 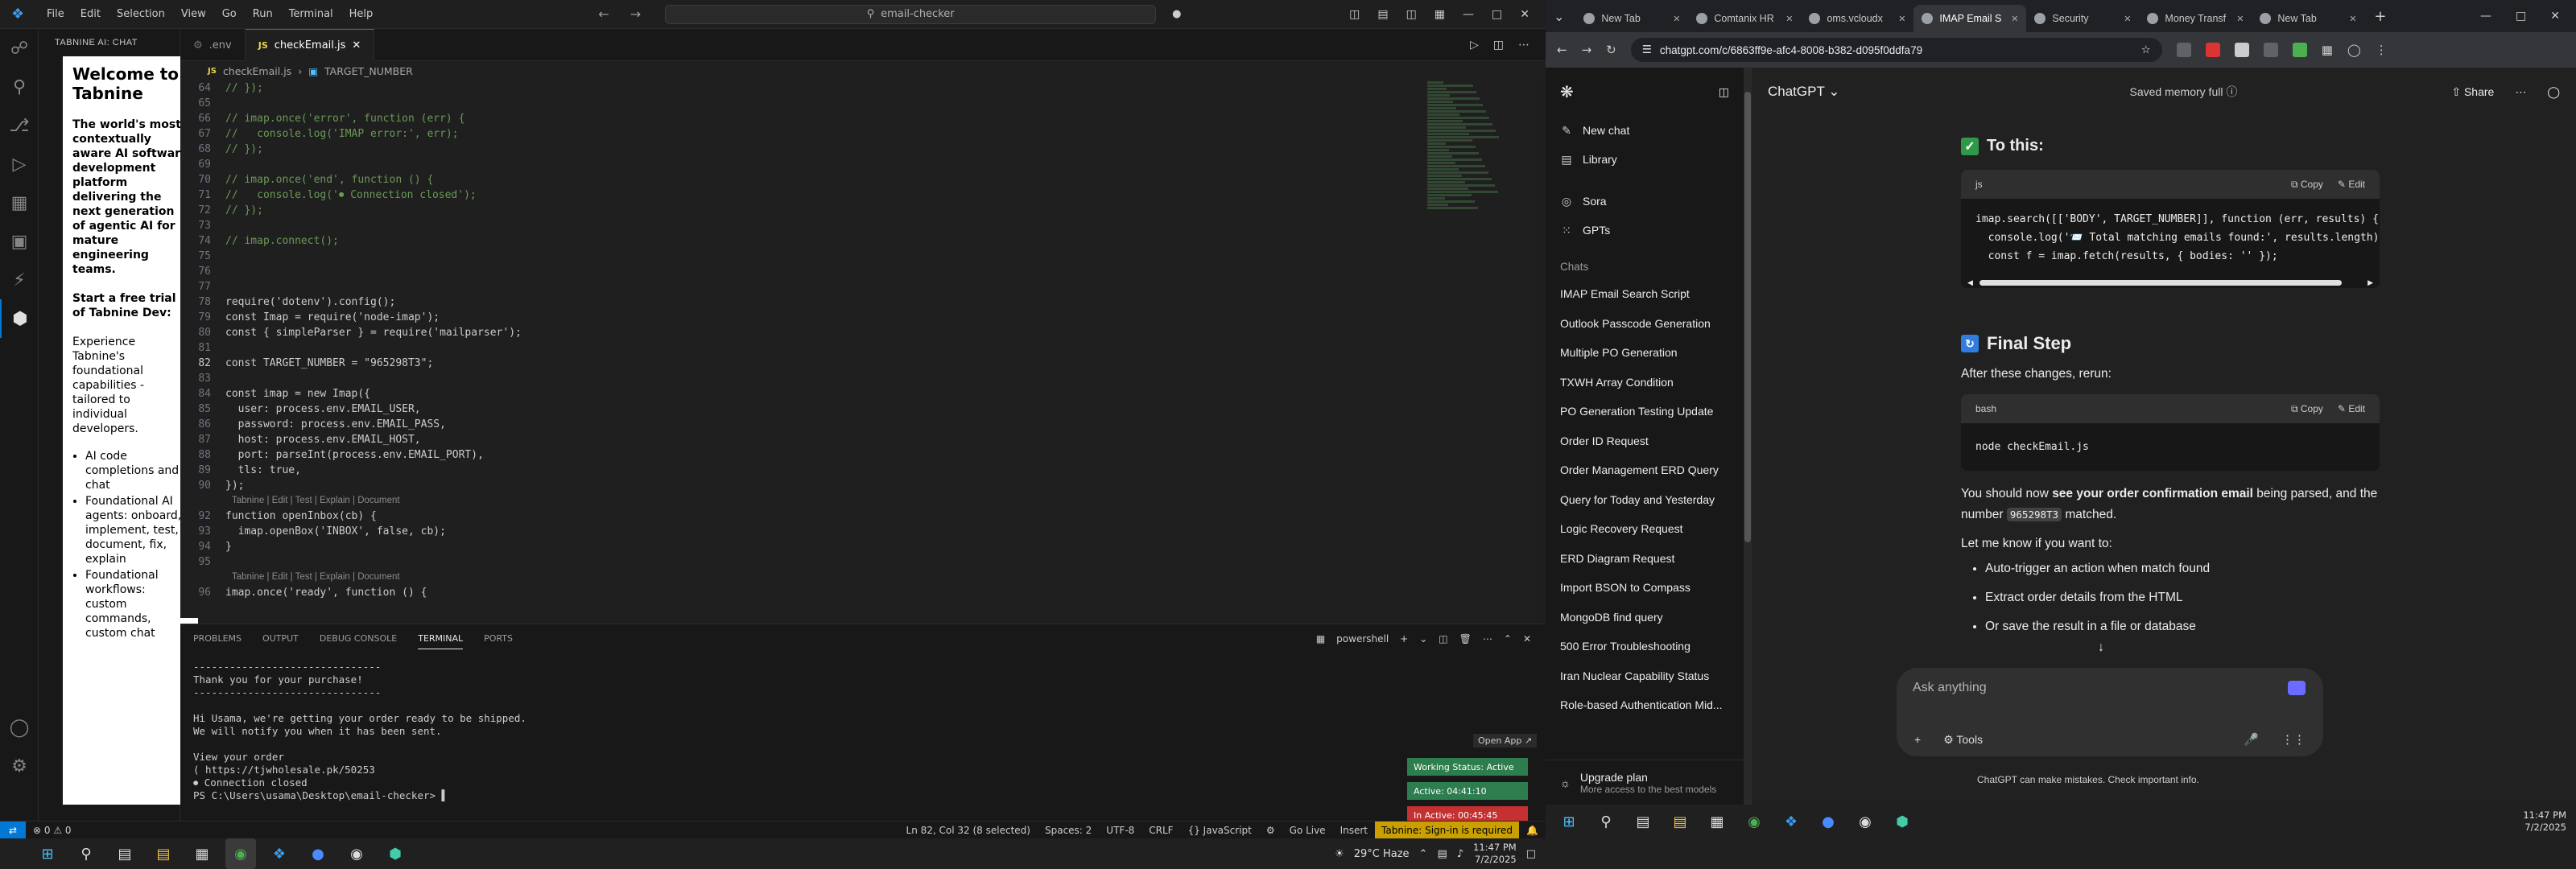 I want to click on scroll-down-arrow-icon: ↓, so click(x=2101, y=647).